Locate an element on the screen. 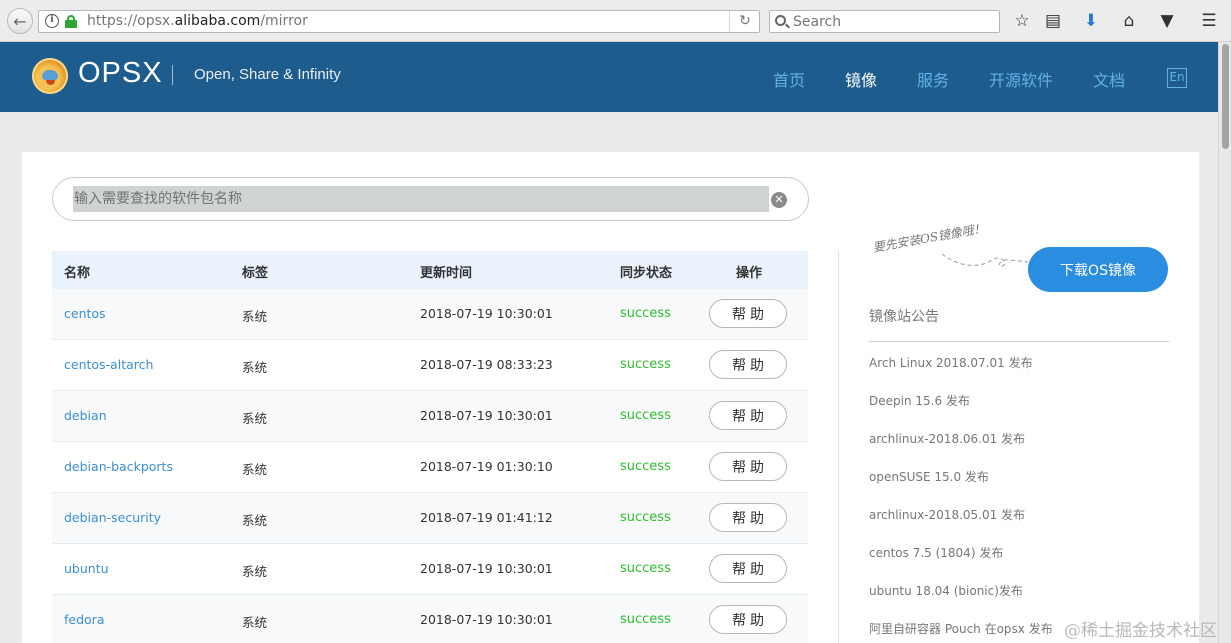  column-update-time: 更新时间 is located at coordinates (446, 273).